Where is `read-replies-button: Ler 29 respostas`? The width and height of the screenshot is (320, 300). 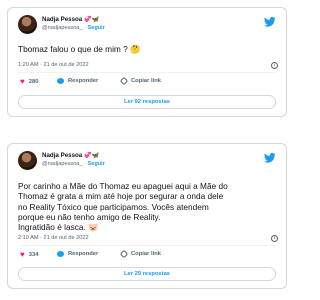 read-replies-button: Ler 29 respostas is located at coordinates (147, 274).